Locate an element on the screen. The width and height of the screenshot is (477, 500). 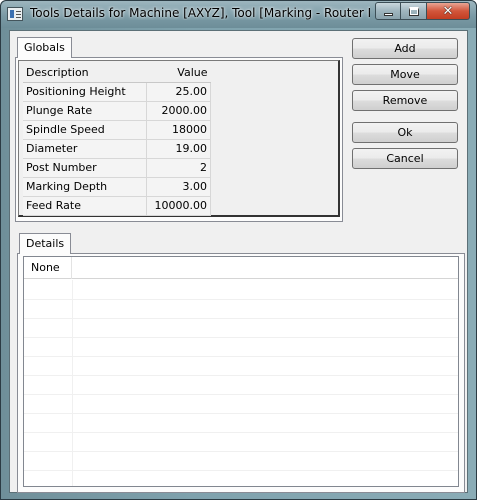
globals-grid-row: Post Number 2 is located at coordinates (117, 168).